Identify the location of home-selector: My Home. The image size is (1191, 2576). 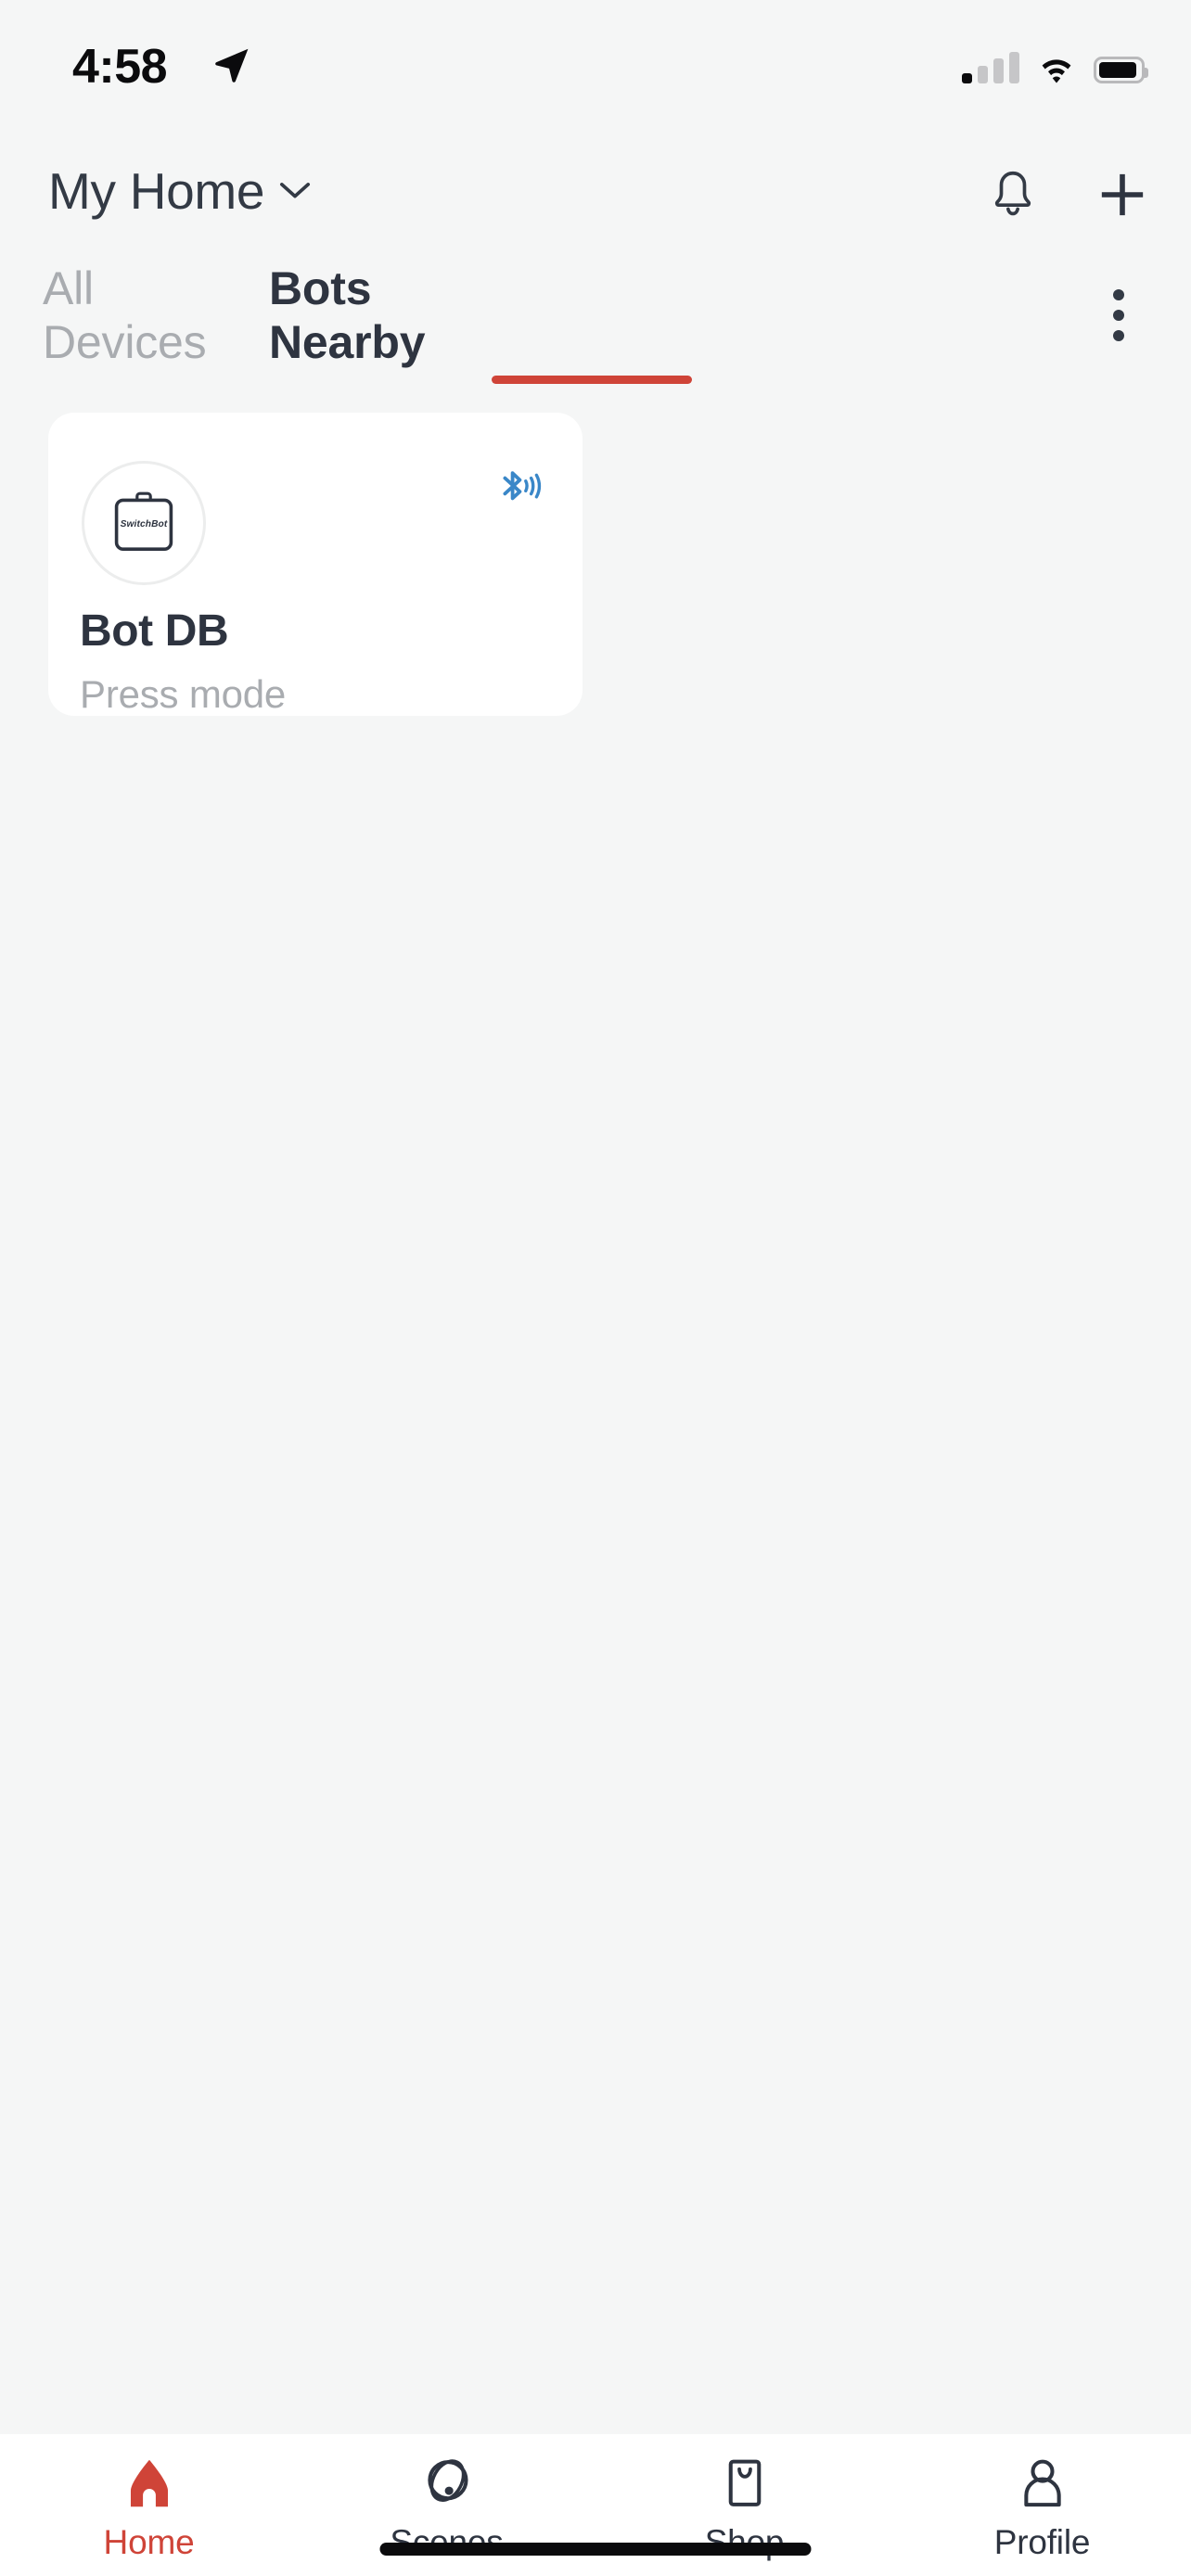
(179, 191).